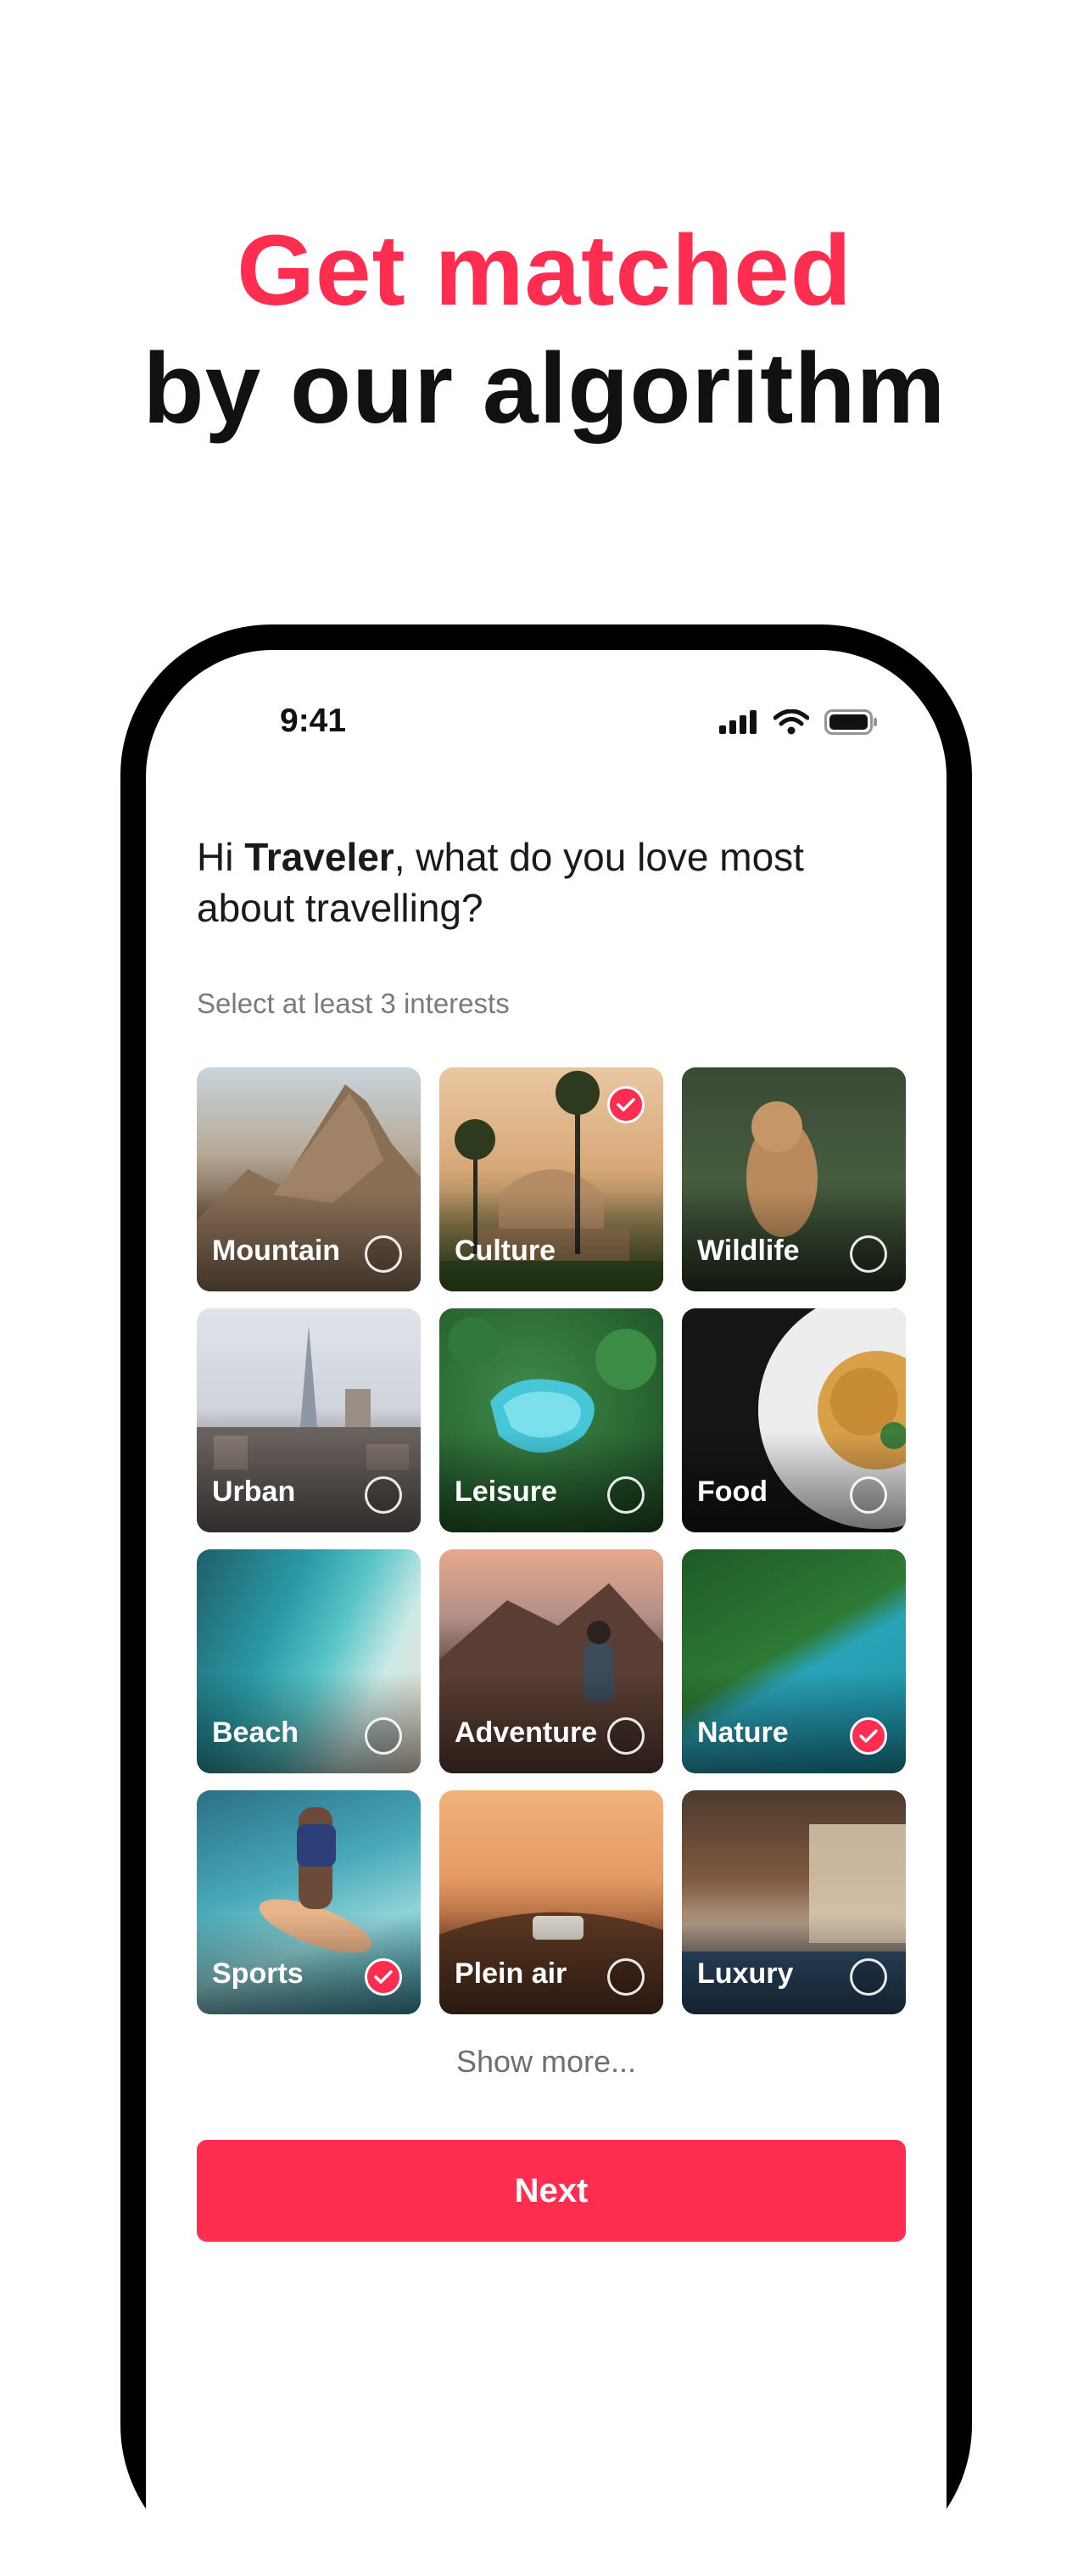  What do you see at coordinates (258, 1973) in the screenshot?
I see `interest-label: Sports` at bounding box center [258, 1973].